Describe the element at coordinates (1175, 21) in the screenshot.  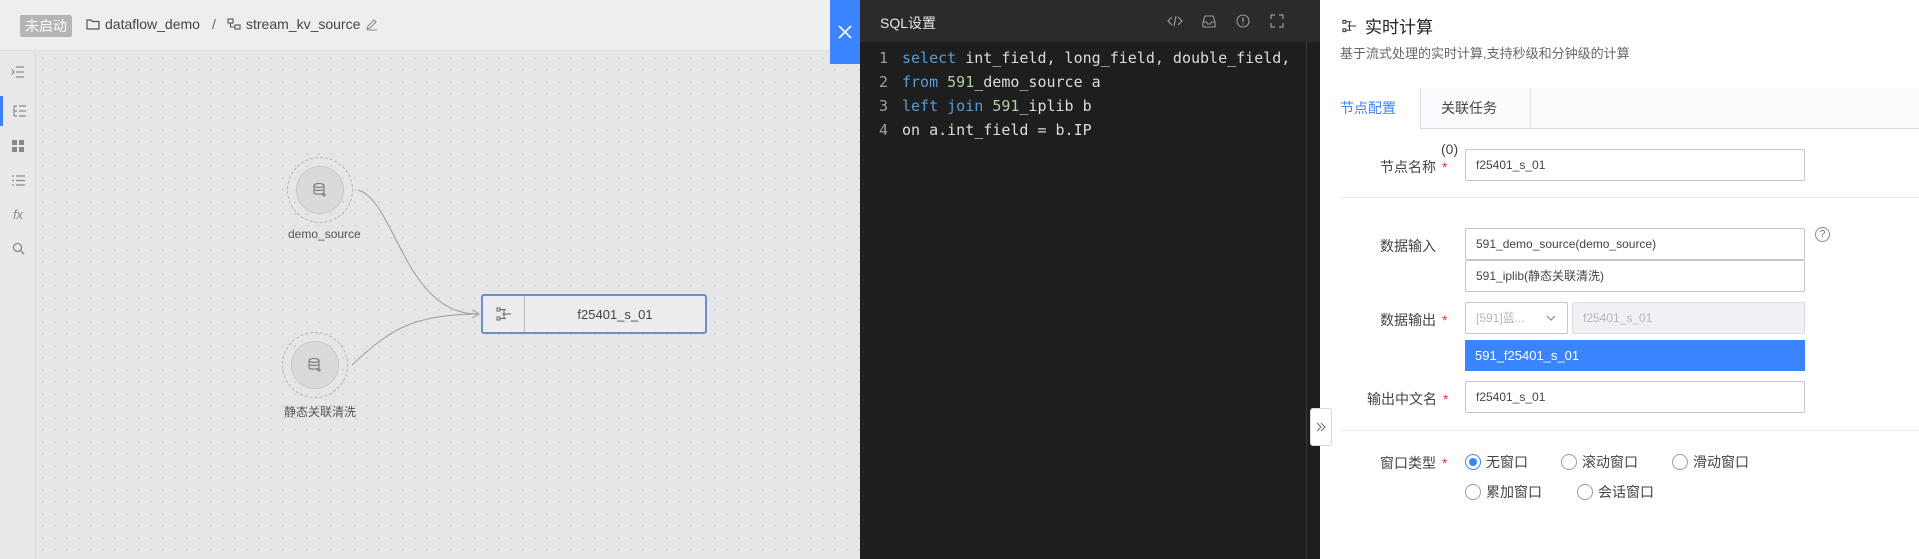
I see `code-icon` at that location.